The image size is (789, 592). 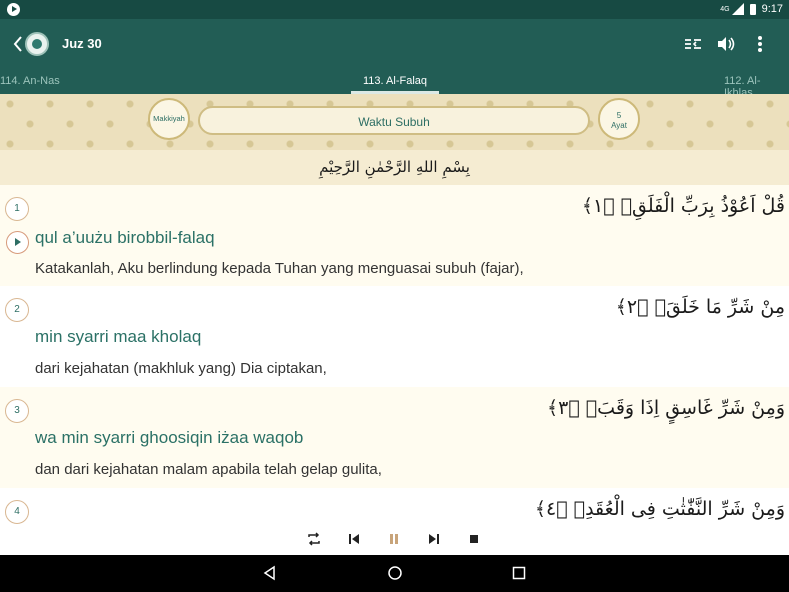 What do you see at coordinates (665, 408) in the screenshot?
I see `verse-arabic: وَمِنْ شَرِّ غَاسِقٍ اِذَا وَقَبَۙ ﴿٣﴾` at bounding box center [665, 408].